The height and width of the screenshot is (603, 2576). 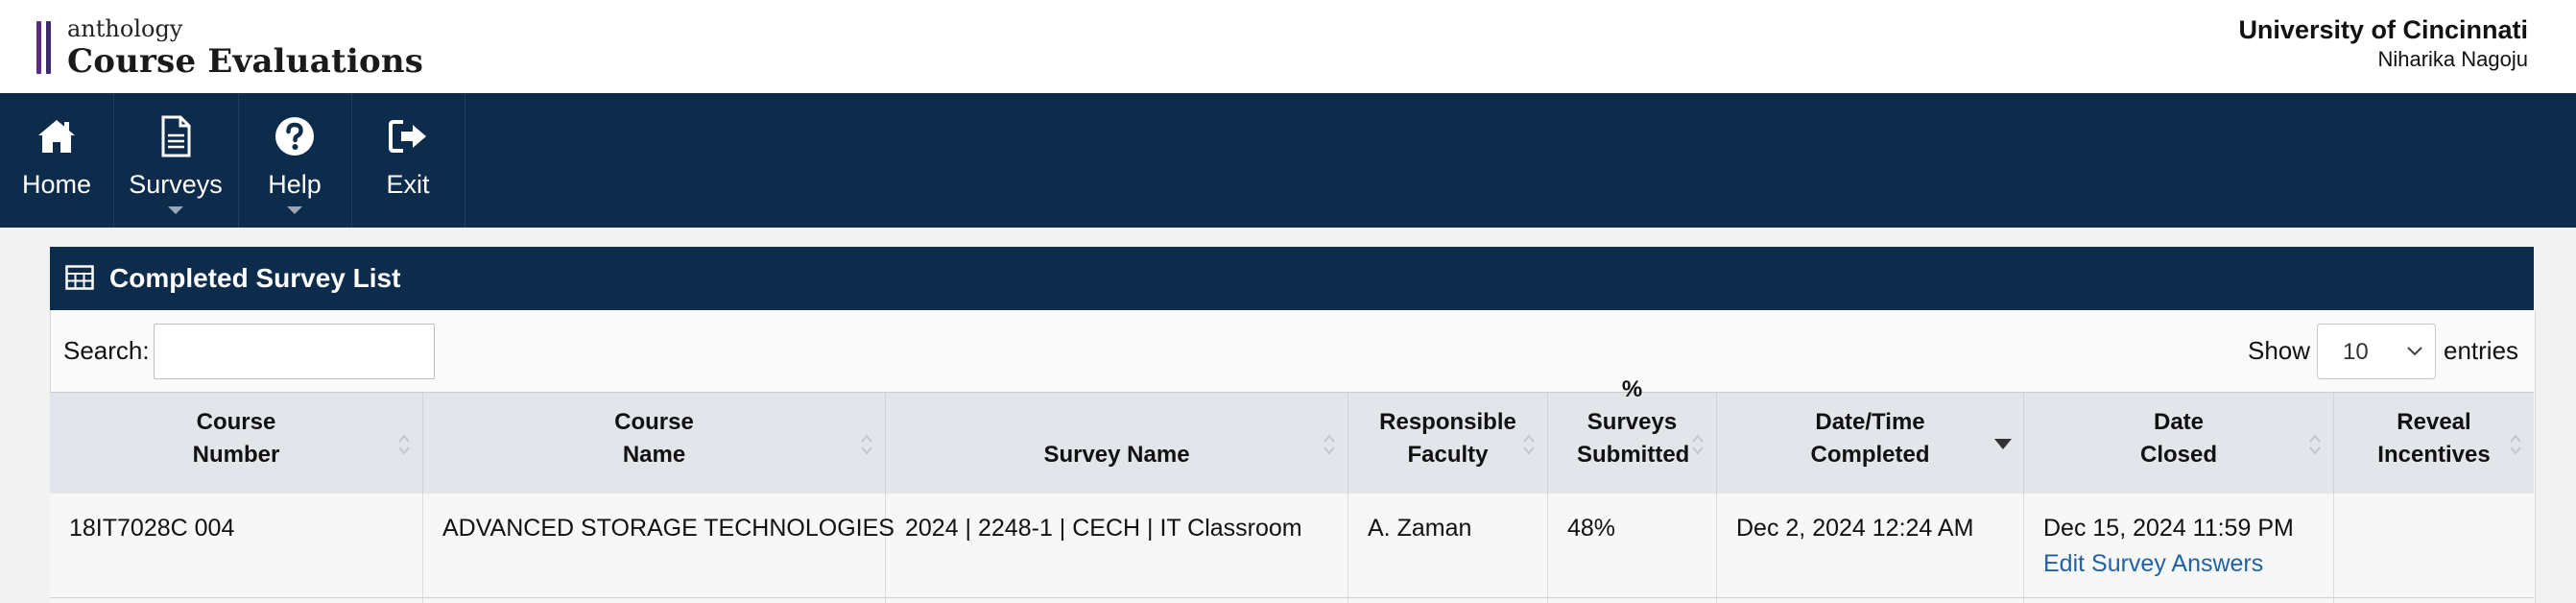 I want to click on cell-text: ADVANCED STORAGE TECHNOLOGIES, so click(x=668, y=528).